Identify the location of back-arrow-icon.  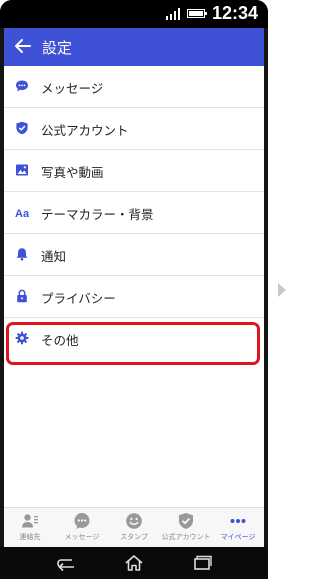
(23, 46).